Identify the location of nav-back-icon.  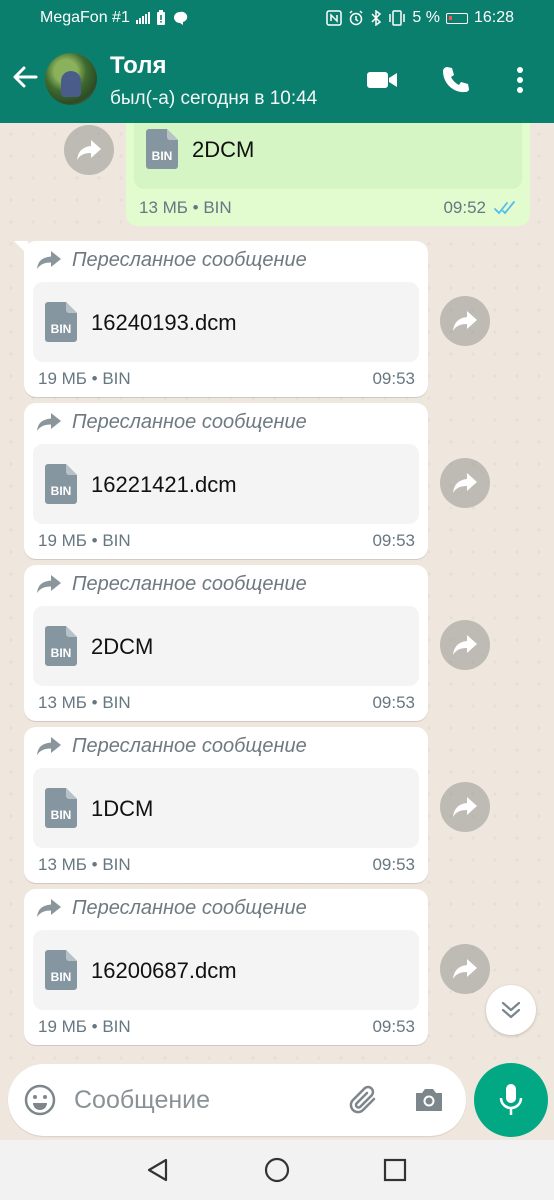
(158, 1170).